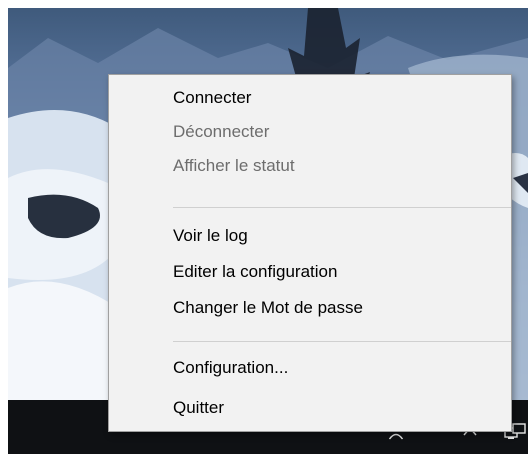  What do you see at coordinates (310, 166) in the screenshot?
I see `menu-item-afficher-statut: Afficher le statut` at bounding box center [310, 166].